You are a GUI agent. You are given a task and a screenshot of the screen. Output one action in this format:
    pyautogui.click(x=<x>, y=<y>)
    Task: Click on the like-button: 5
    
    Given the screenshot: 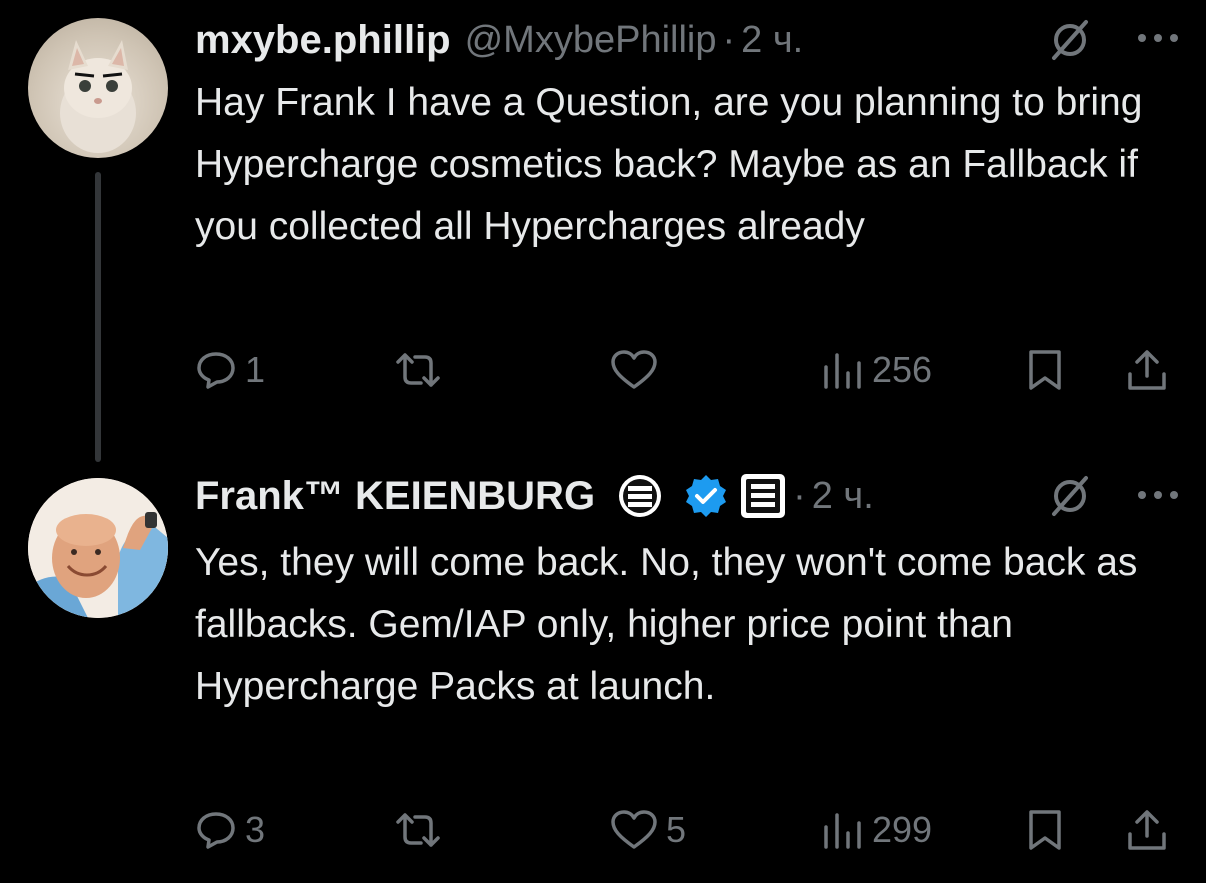 What is the action you would take?
    pyautogui.click(x=648, y=830)
    